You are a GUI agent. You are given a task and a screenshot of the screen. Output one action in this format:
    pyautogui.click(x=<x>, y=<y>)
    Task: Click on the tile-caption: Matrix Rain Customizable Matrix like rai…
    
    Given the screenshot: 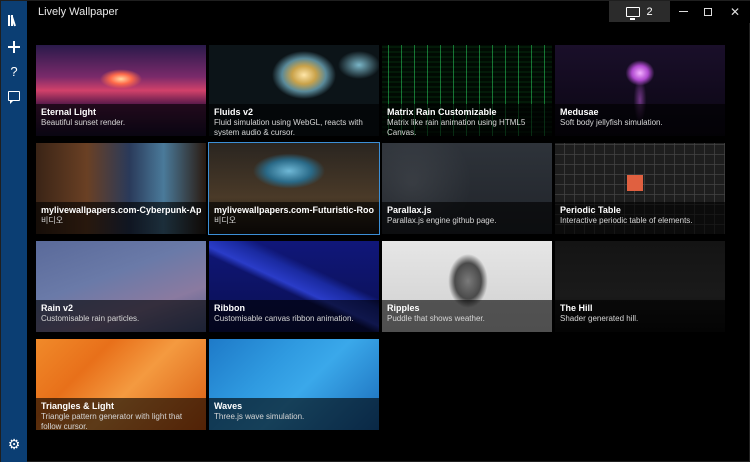 What is the action you would take?
    pyautogui.click(x=467, y=120)
    